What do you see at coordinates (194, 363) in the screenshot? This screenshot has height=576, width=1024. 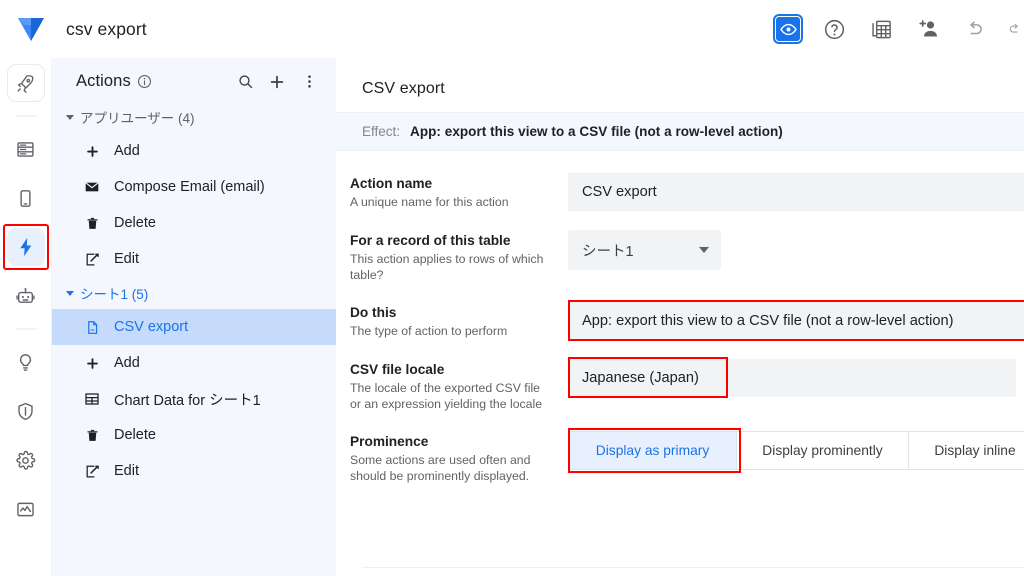 I see `action-item-add-sheet1: Add` at bounding box center [194, 363].